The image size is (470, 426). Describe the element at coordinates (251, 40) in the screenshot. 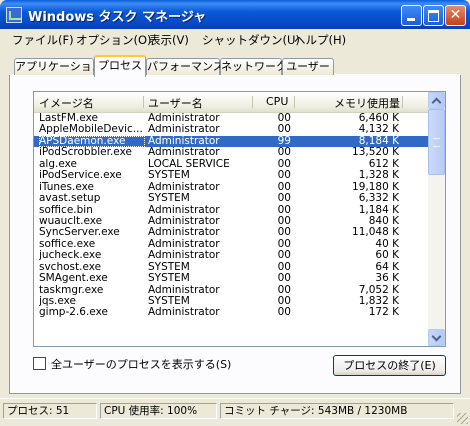

I see `menu-shutdown: シャットダウン(U)` at that location.